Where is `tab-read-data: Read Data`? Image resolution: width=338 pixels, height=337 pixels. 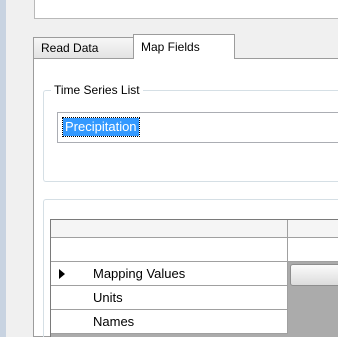 tab-read-data: Read Data is located at coordinates (83, 47).